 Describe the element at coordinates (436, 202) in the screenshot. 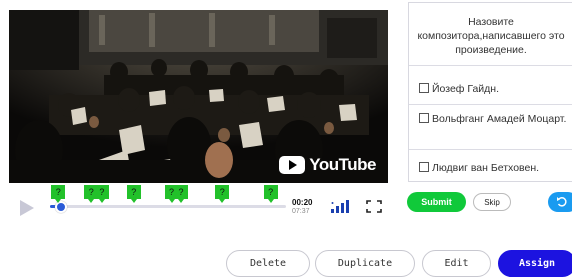

I see `submit-button: Submit` at that location.